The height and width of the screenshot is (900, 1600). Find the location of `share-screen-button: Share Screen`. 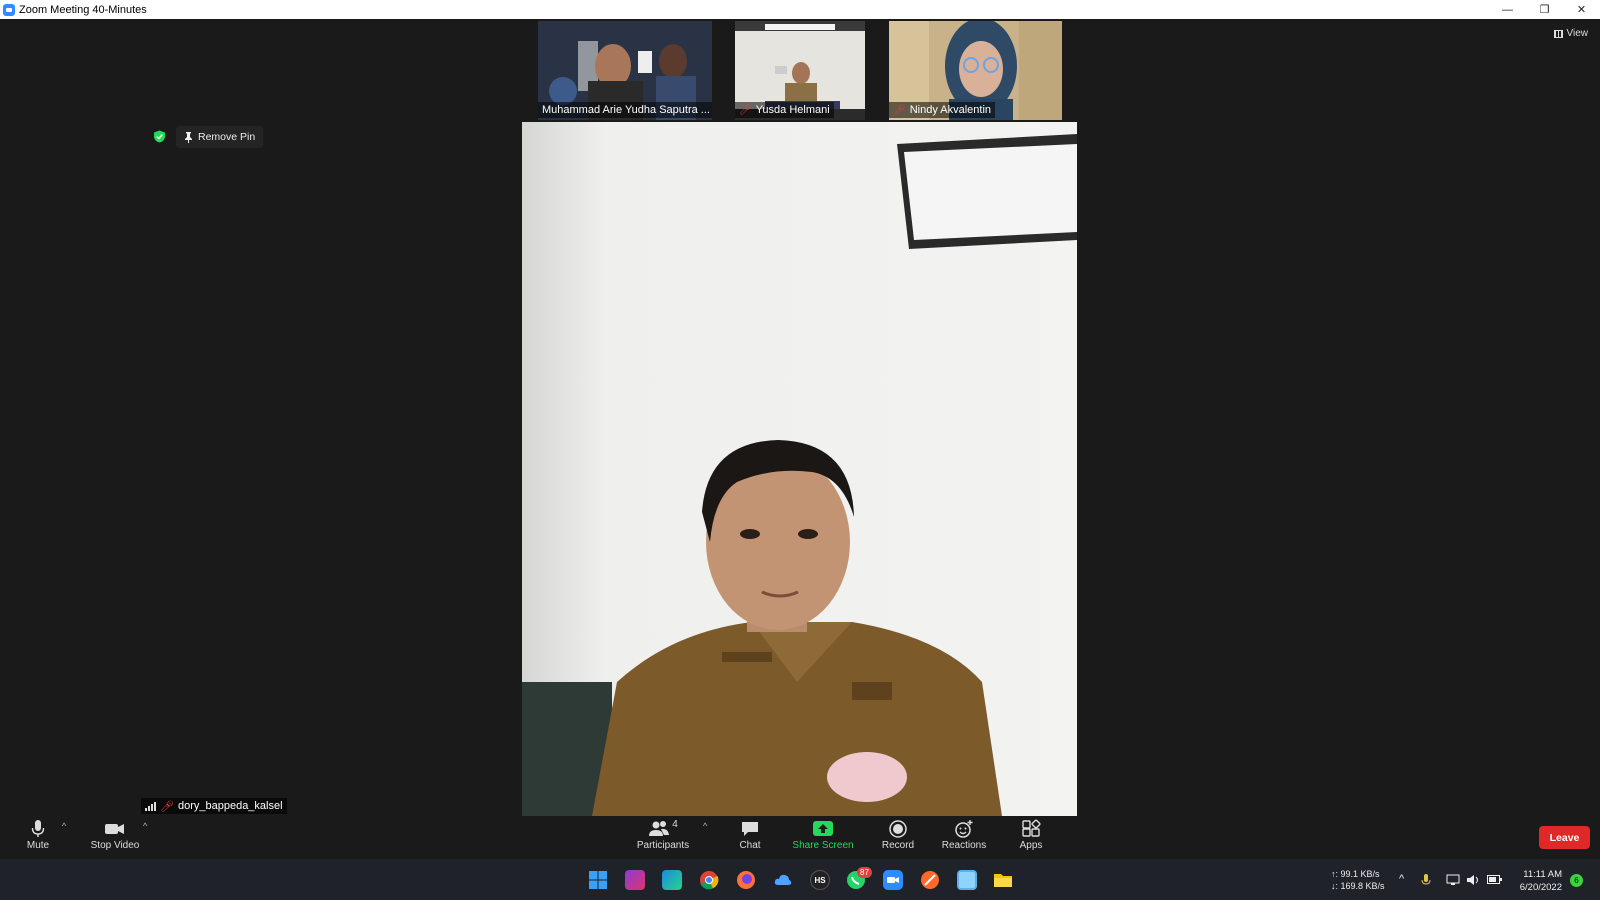

share-screen-button: Share Screen is located at coordinates (823, 835).